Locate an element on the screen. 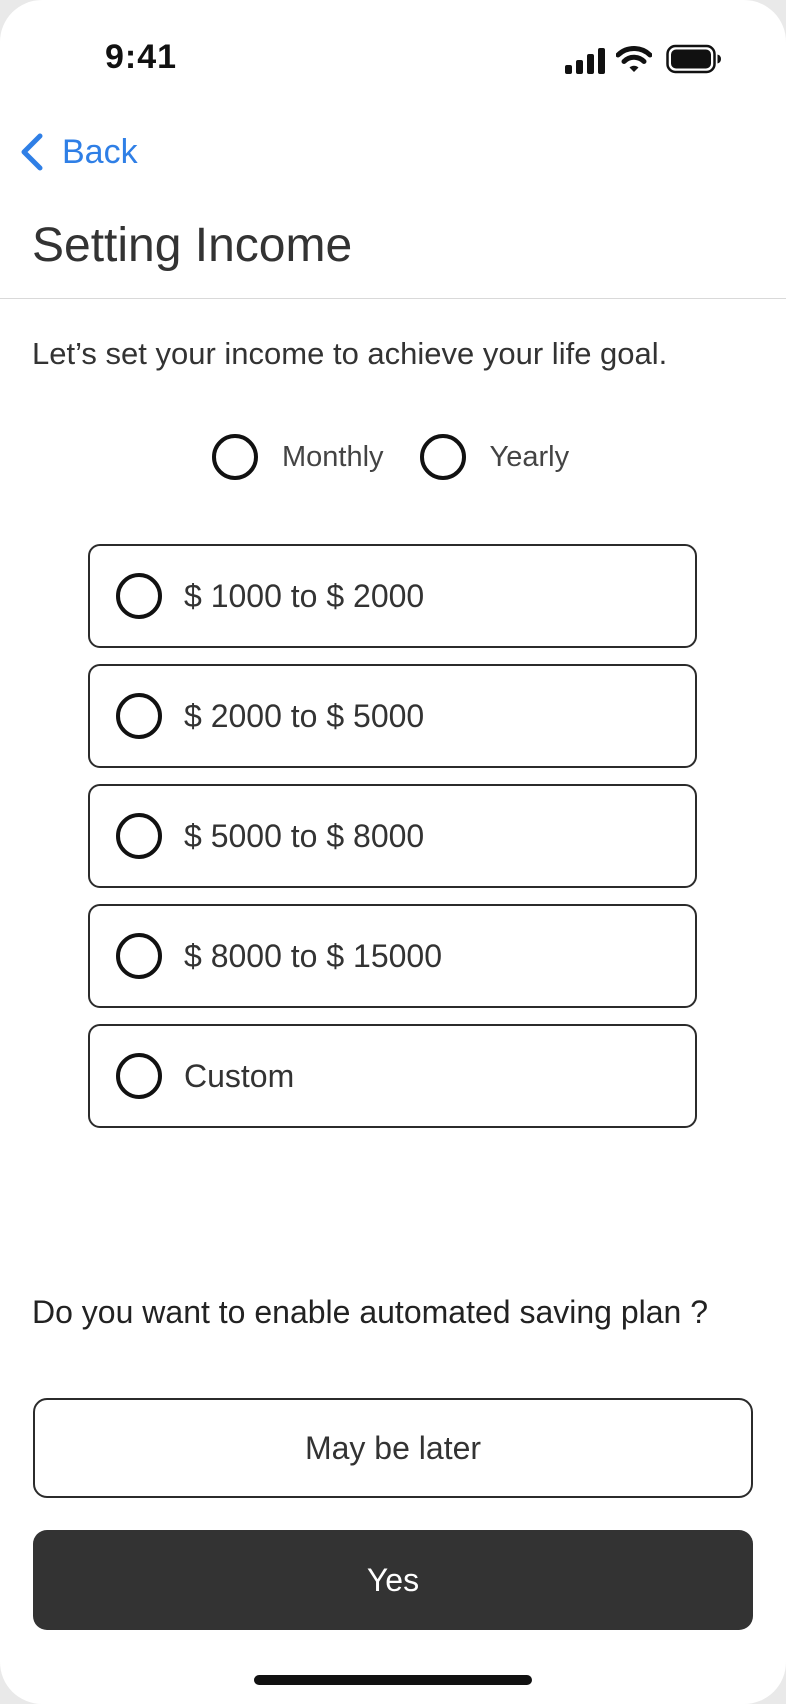 The height and width of the screenshot is (1704, 786). yes-button: Yes is located at coordinates (393, 1580).